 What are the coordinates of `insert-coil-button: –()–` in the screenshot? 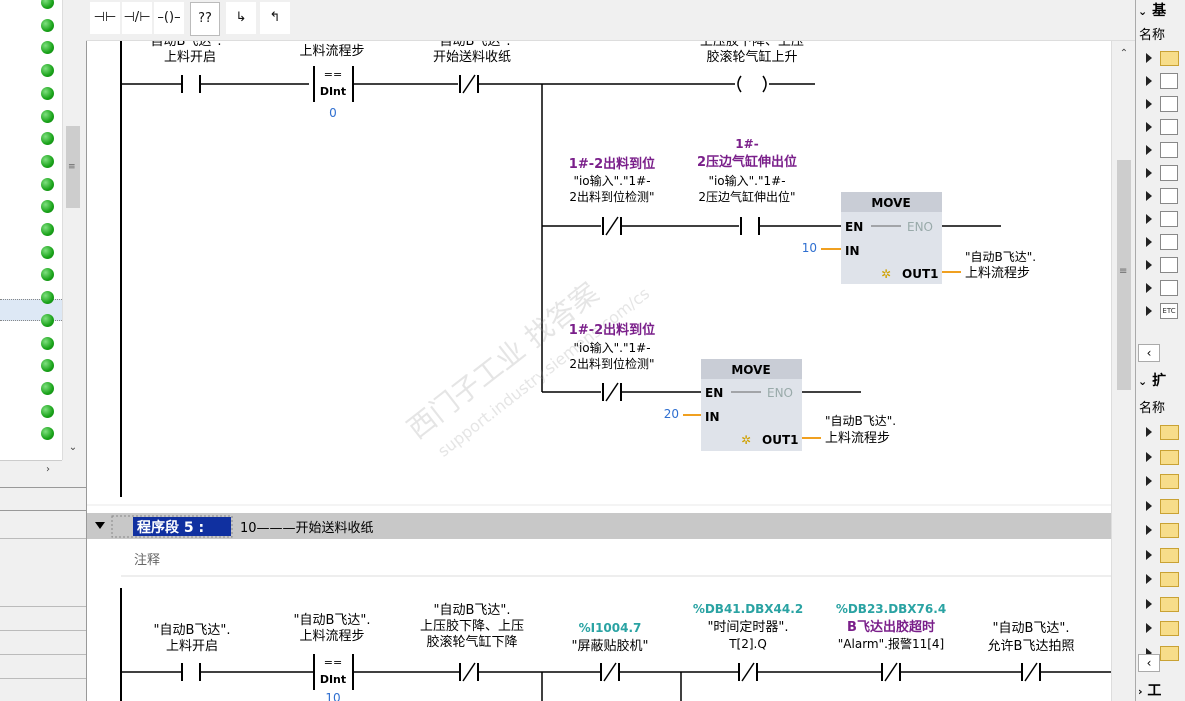 It's located at (169, 18).